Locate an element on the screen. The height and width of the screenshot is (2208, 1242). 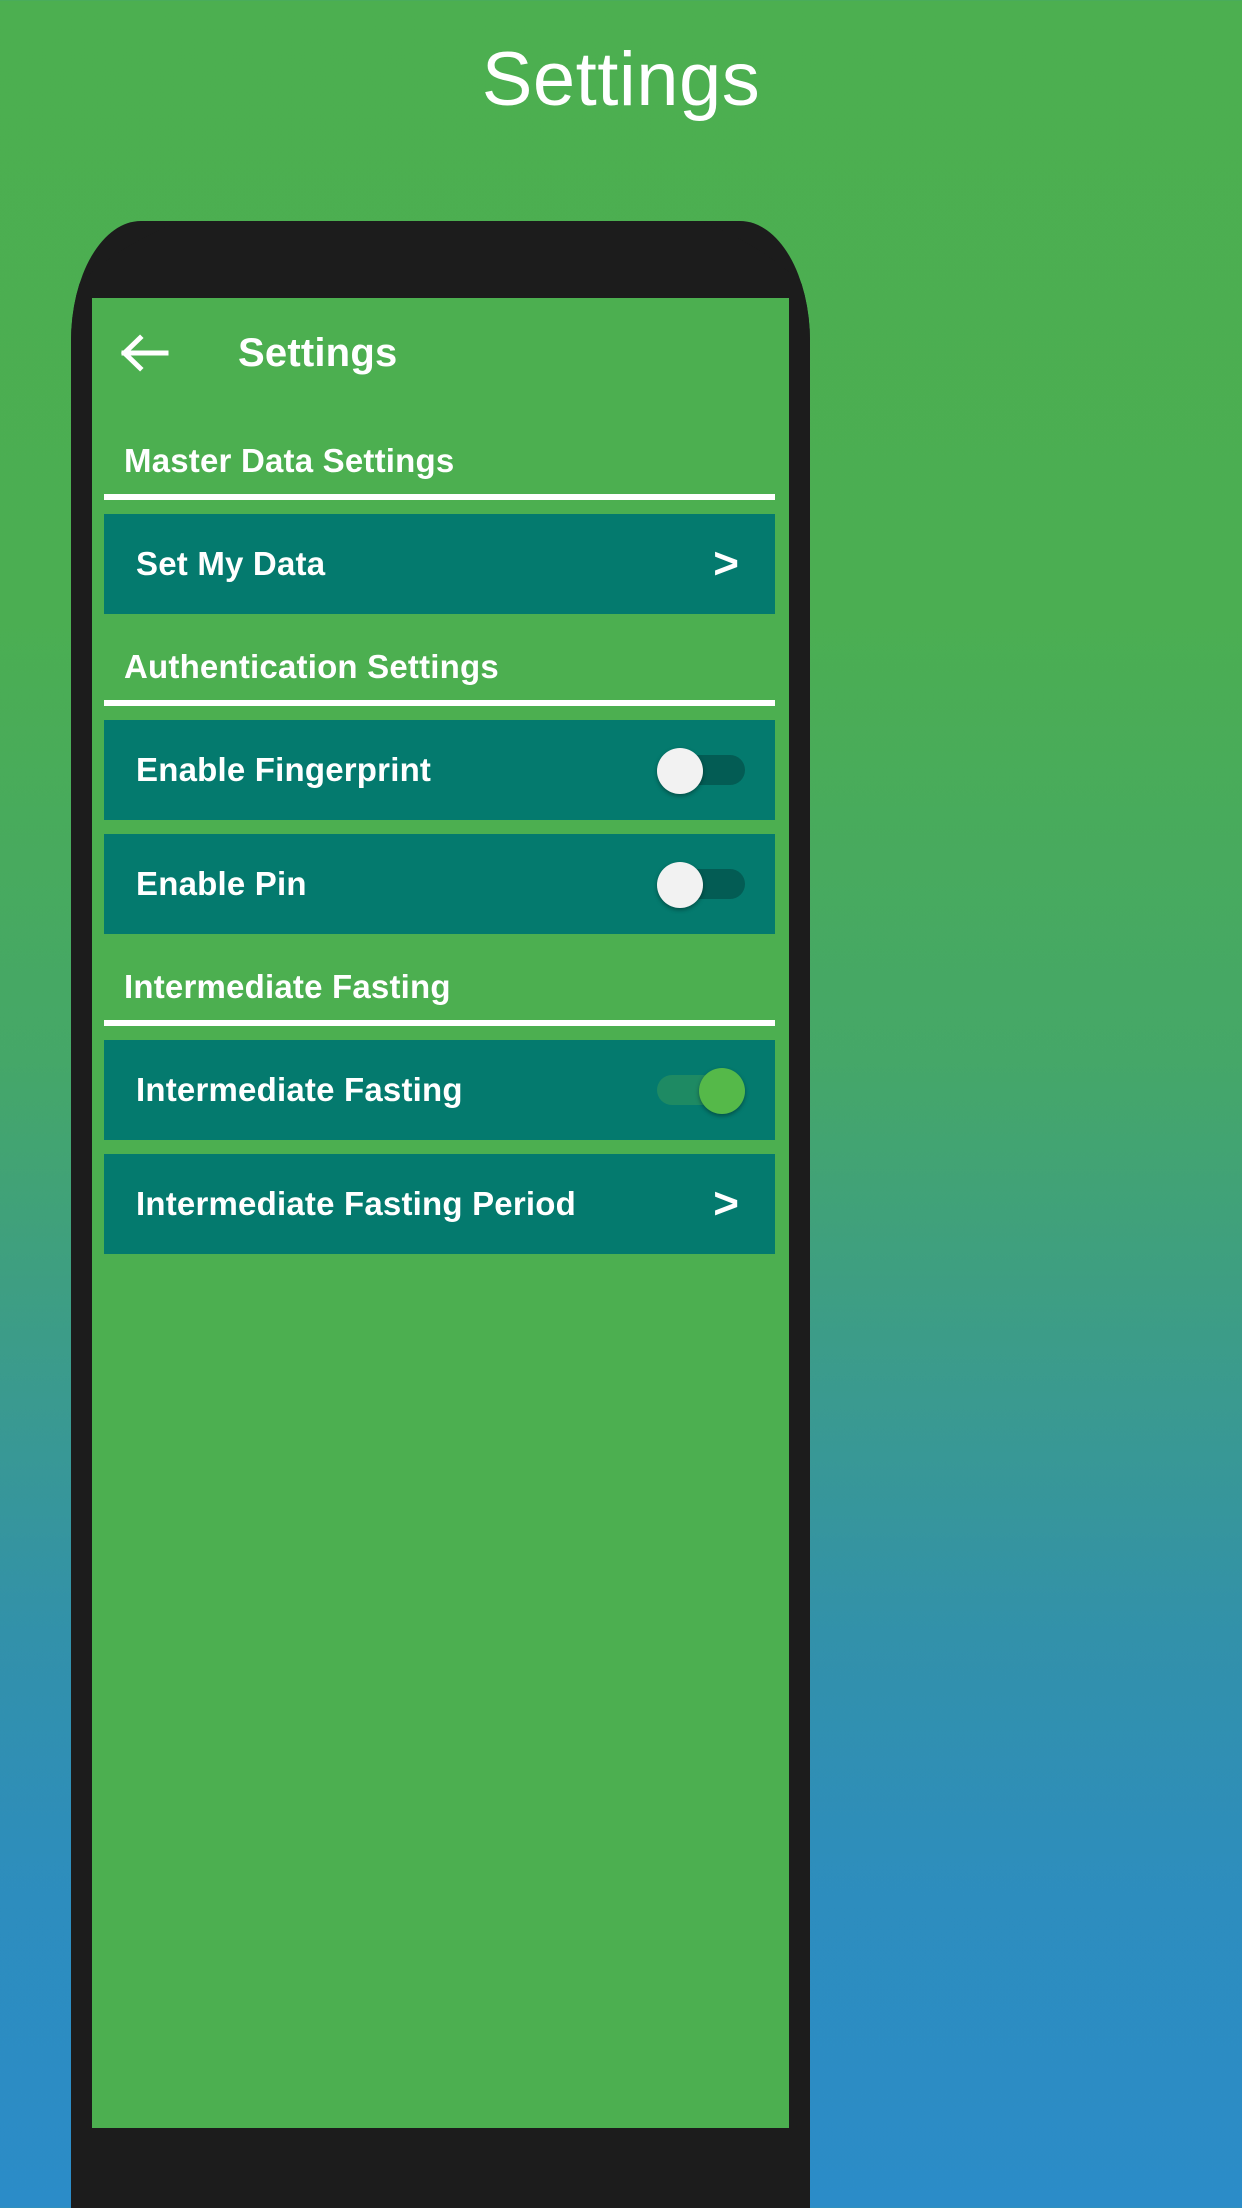
toggle-enable-pin is located at coordinates (701, 885).